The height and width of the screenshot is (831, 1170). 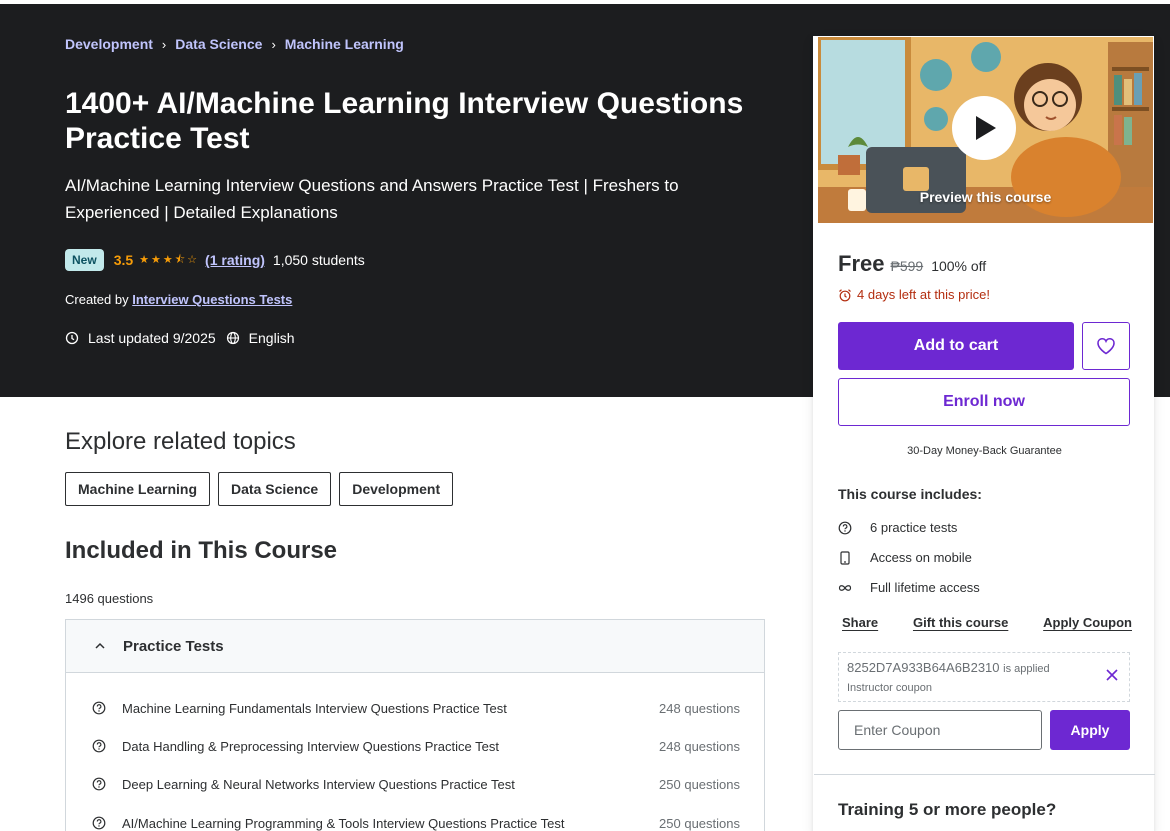 What do you see at coordinates (985, 130) in the screenshot?
I see `course-preview-video: Preview this course` at bounding box center [985, 130].